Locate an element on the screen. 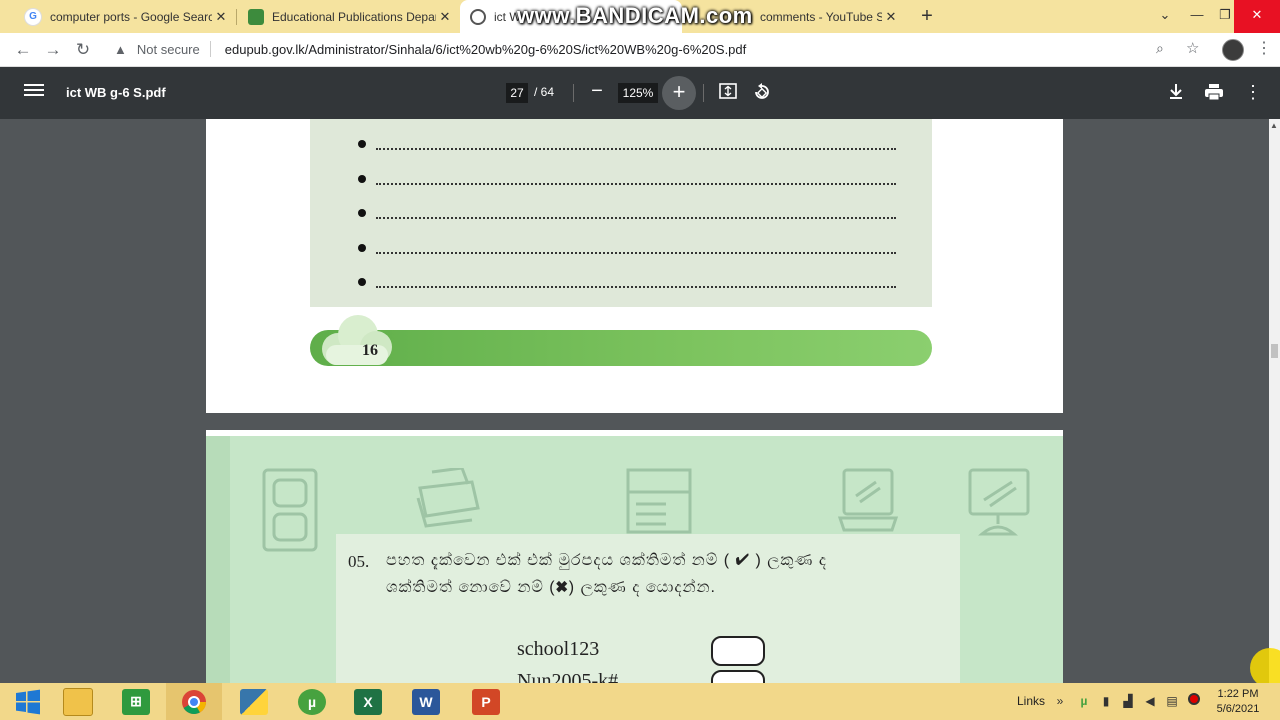  chrome-icon is located at coordinates (194, 701).